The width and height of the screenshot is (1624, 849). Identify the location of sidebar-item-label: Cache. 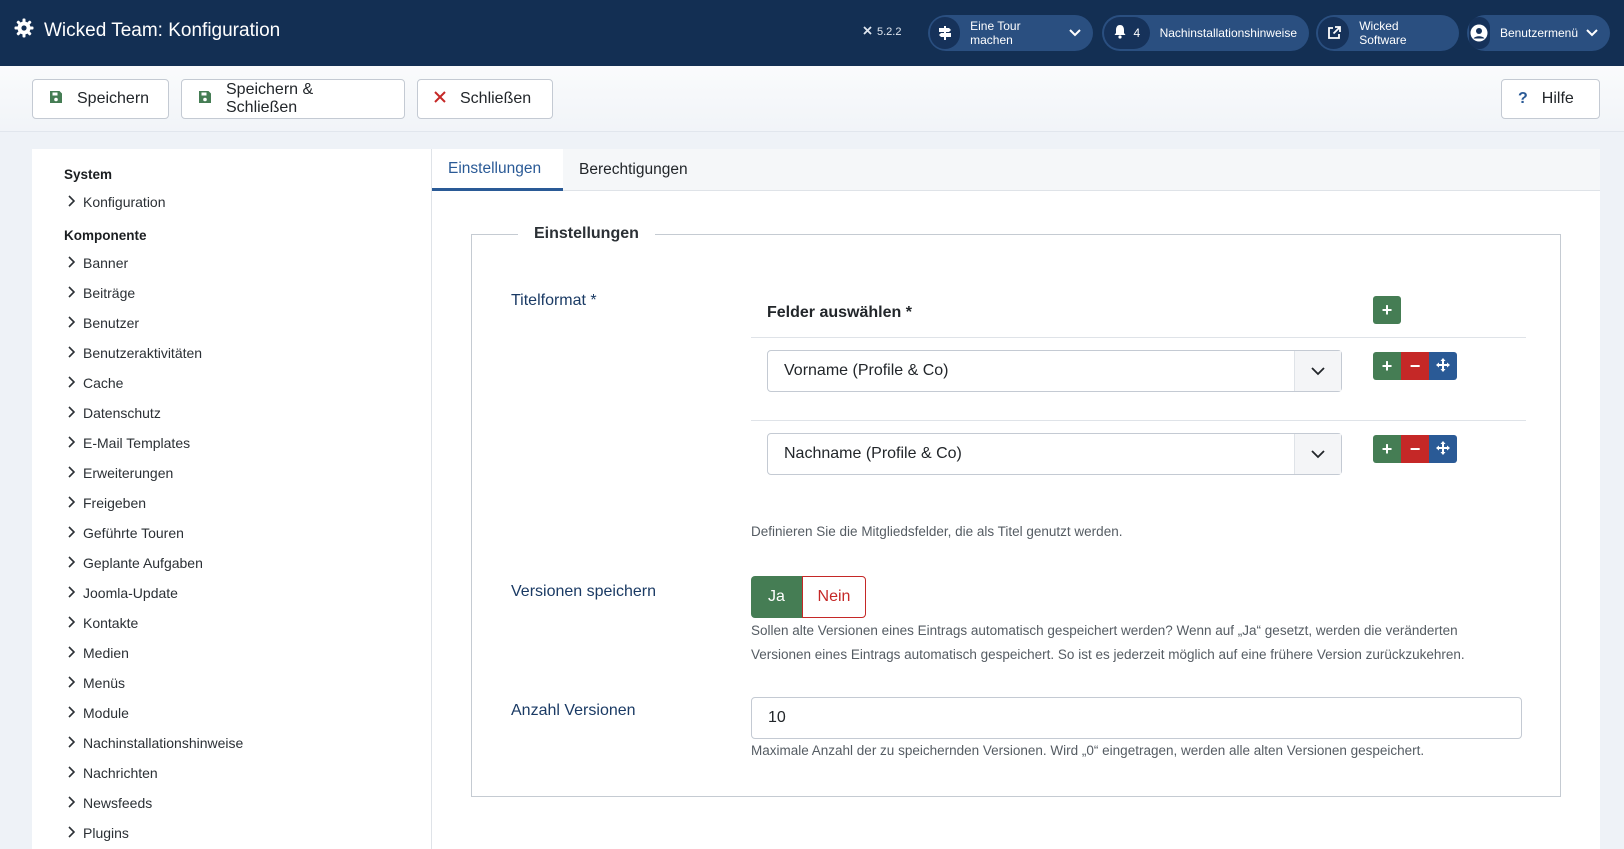
(103, 383).